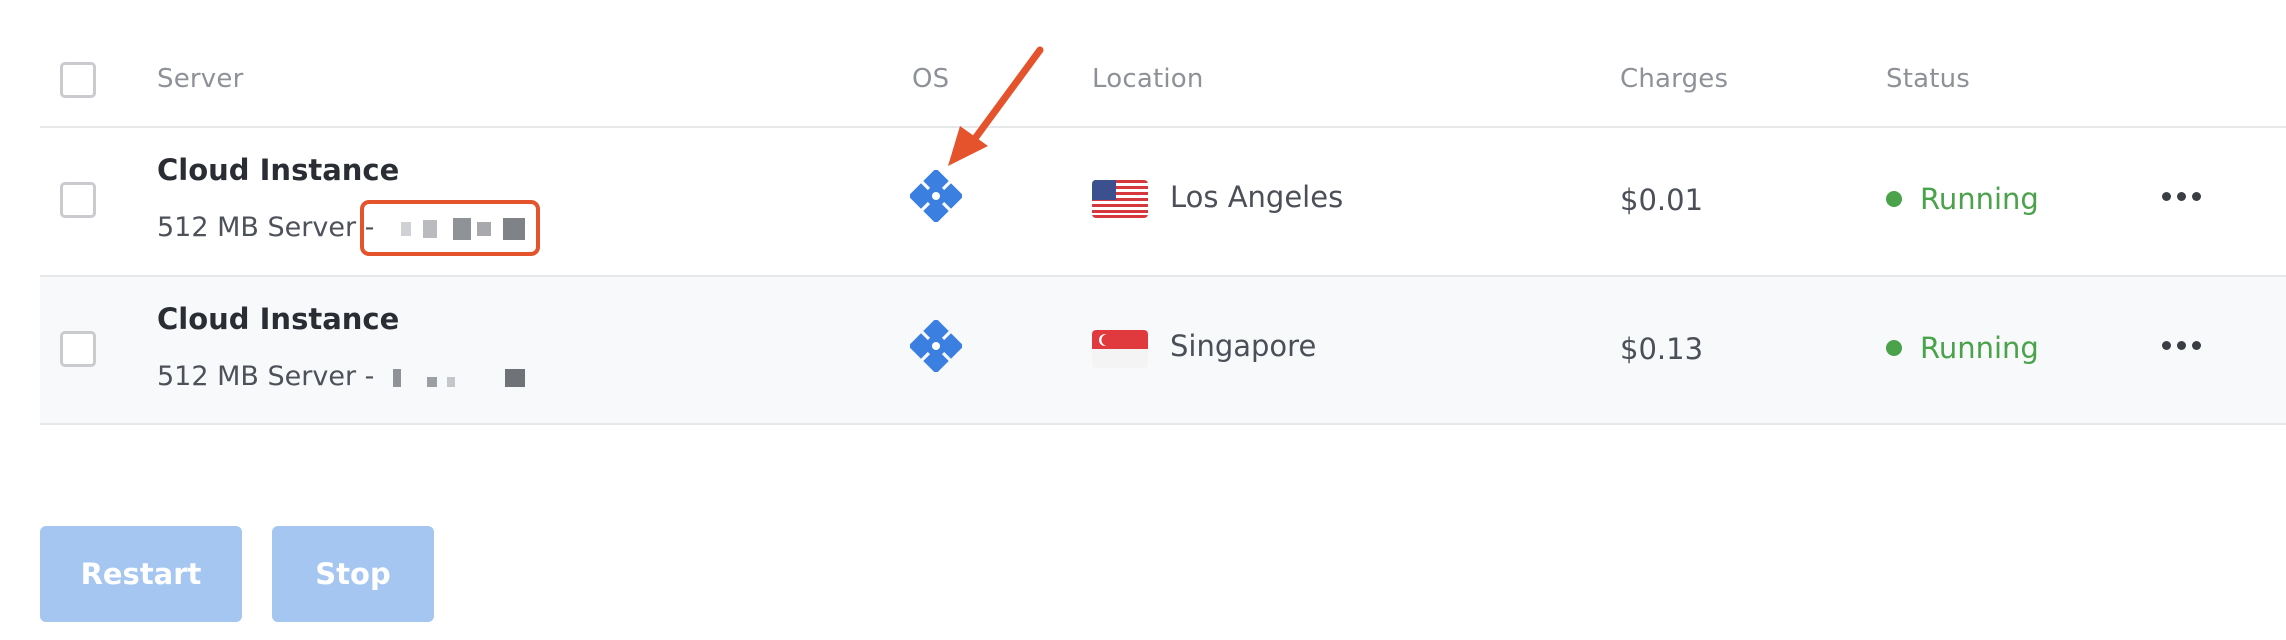 The image size is (2286, 640). What do you see at coordinates (1662, 200) in the screenshot?
I see `charges-value: $0.01` at bounding box center [1662, 200].